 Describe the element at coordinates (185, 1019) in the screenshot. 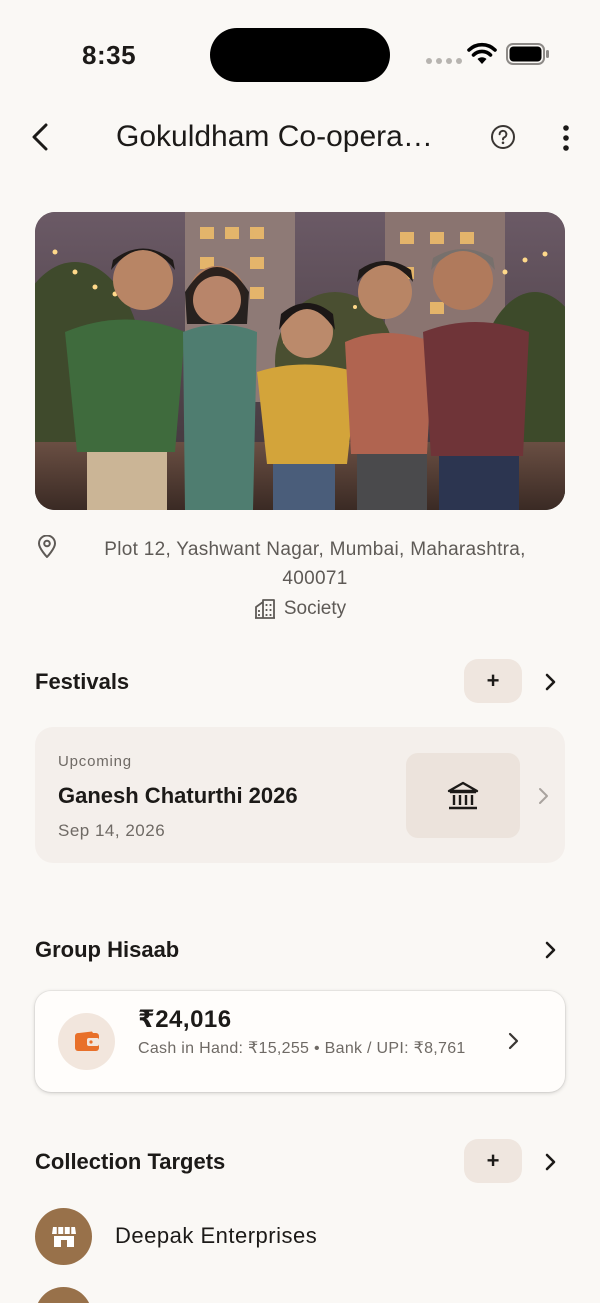

I see `hisaab-total-balance: ₹24,016` at that location.